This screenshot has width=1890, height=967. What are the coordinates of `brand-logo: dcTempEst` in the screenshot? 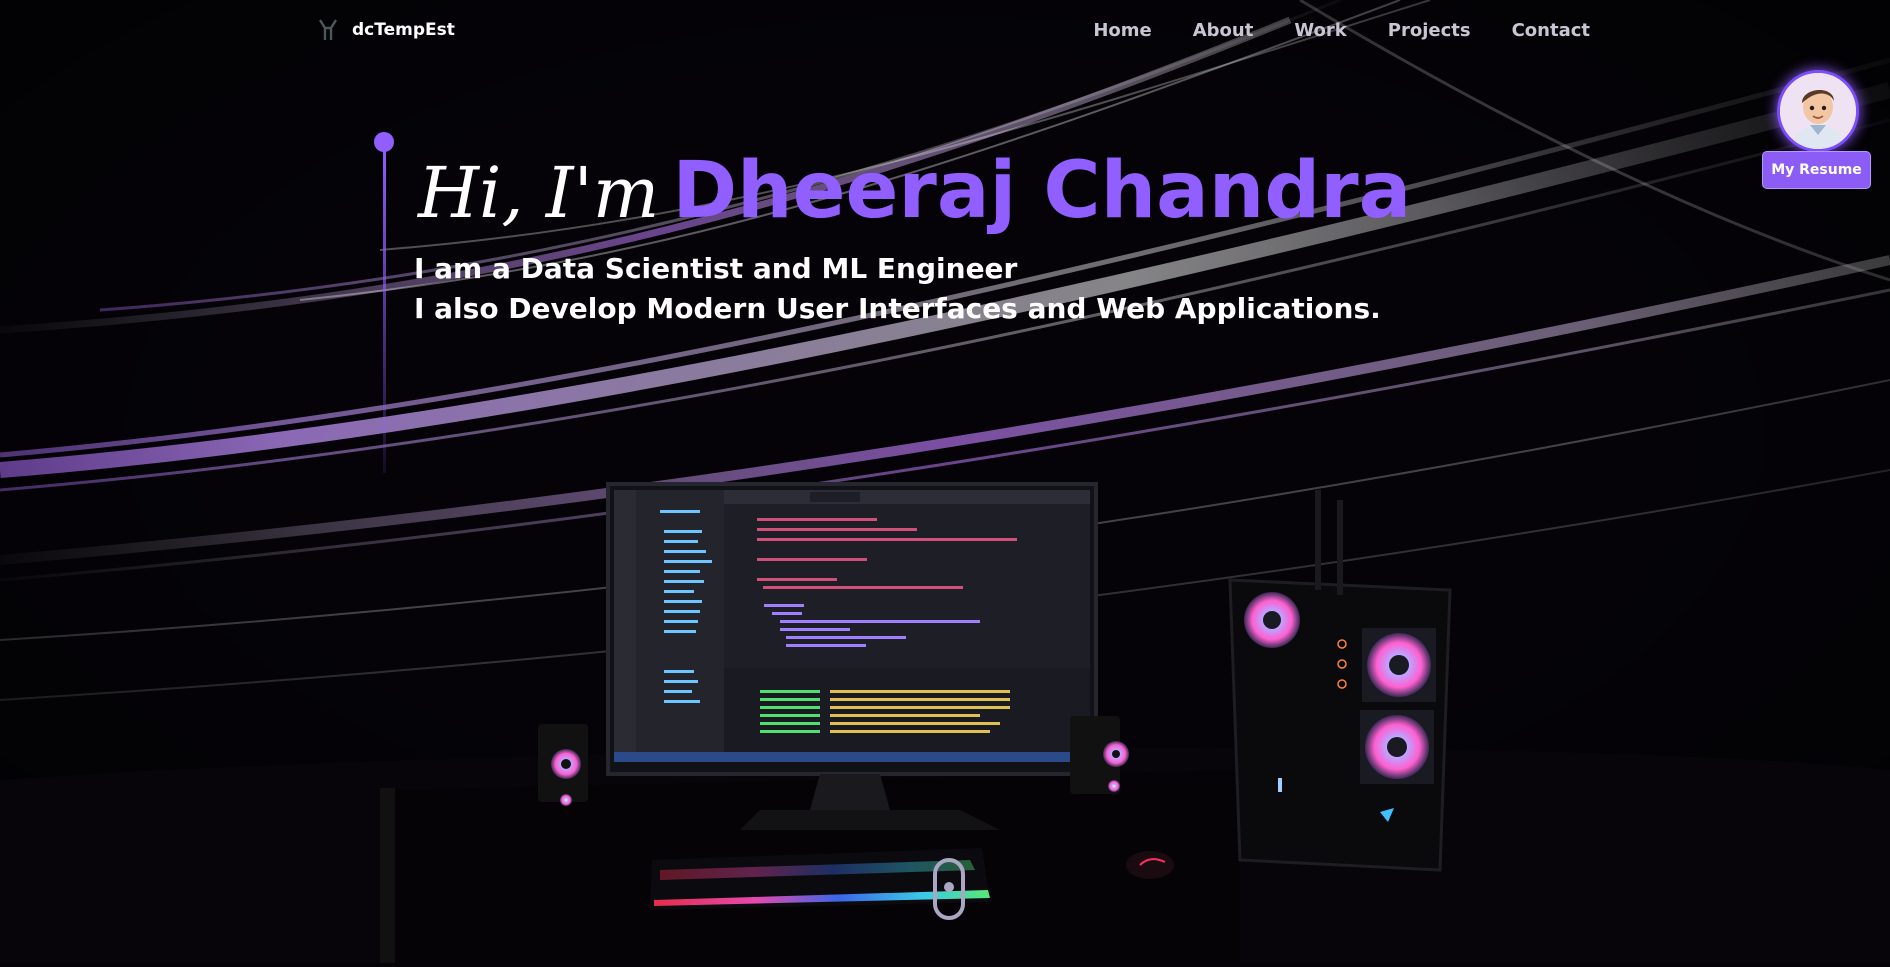 It's located at (386, 30).